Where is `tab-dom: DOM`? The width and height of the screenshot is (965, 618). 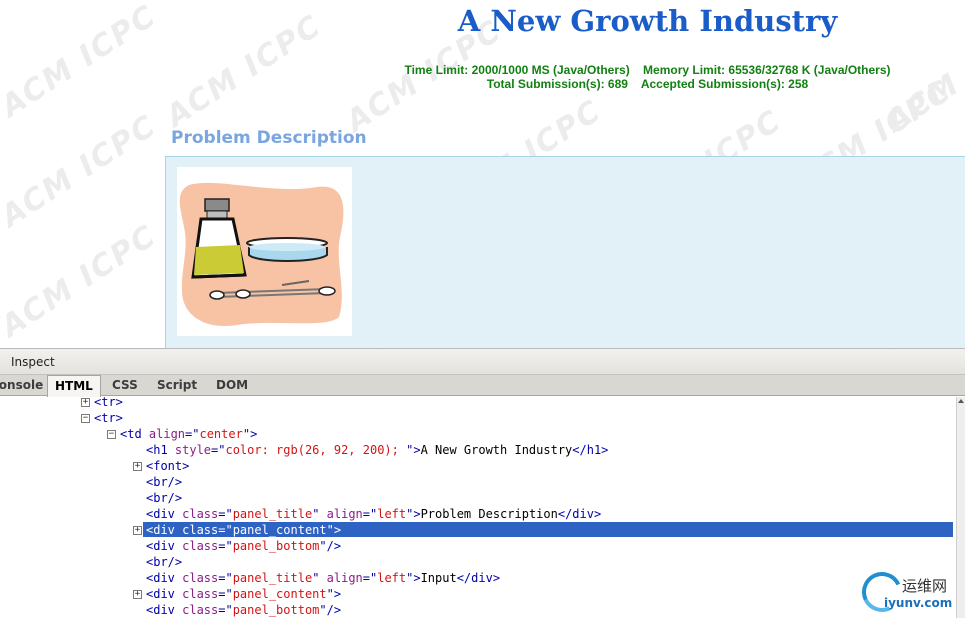
tab-dom: DOM is located at coordinates (232, 385).